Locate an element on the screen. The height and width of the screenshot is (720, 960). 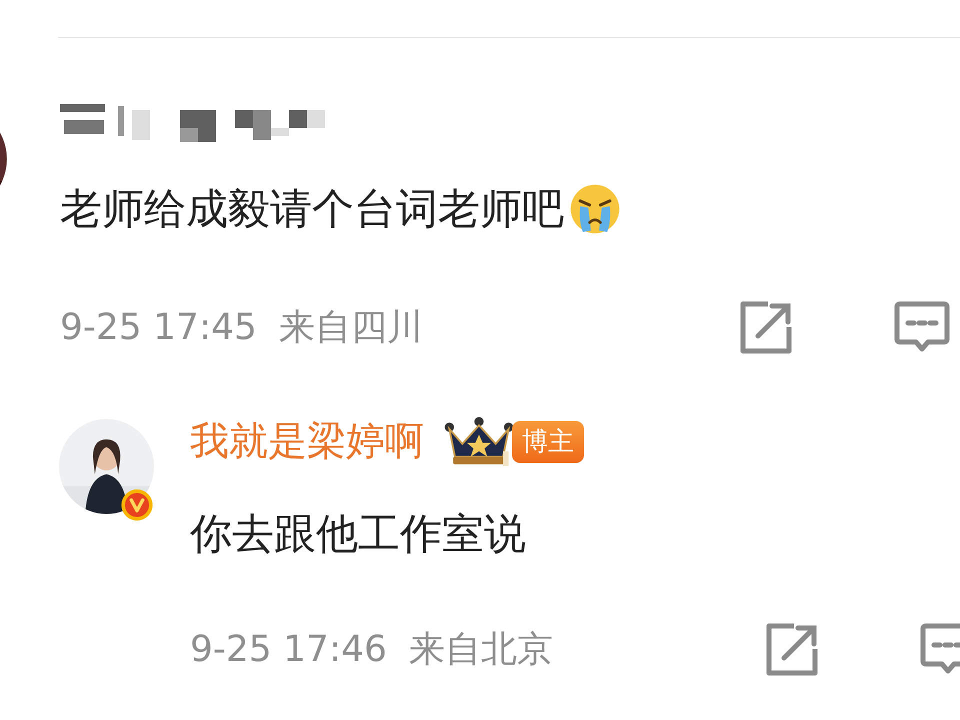
blogger-badge: 博主 is located at coordinates (548, 442).